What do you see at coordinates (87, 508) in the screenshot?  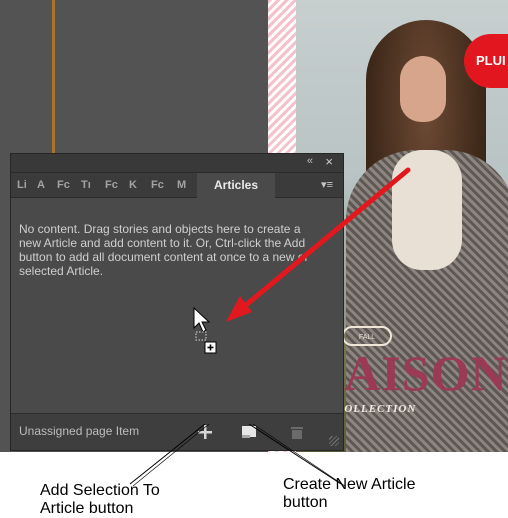 I see `add-selection-caption-line2: Article button` at bounding box center [87, 508].